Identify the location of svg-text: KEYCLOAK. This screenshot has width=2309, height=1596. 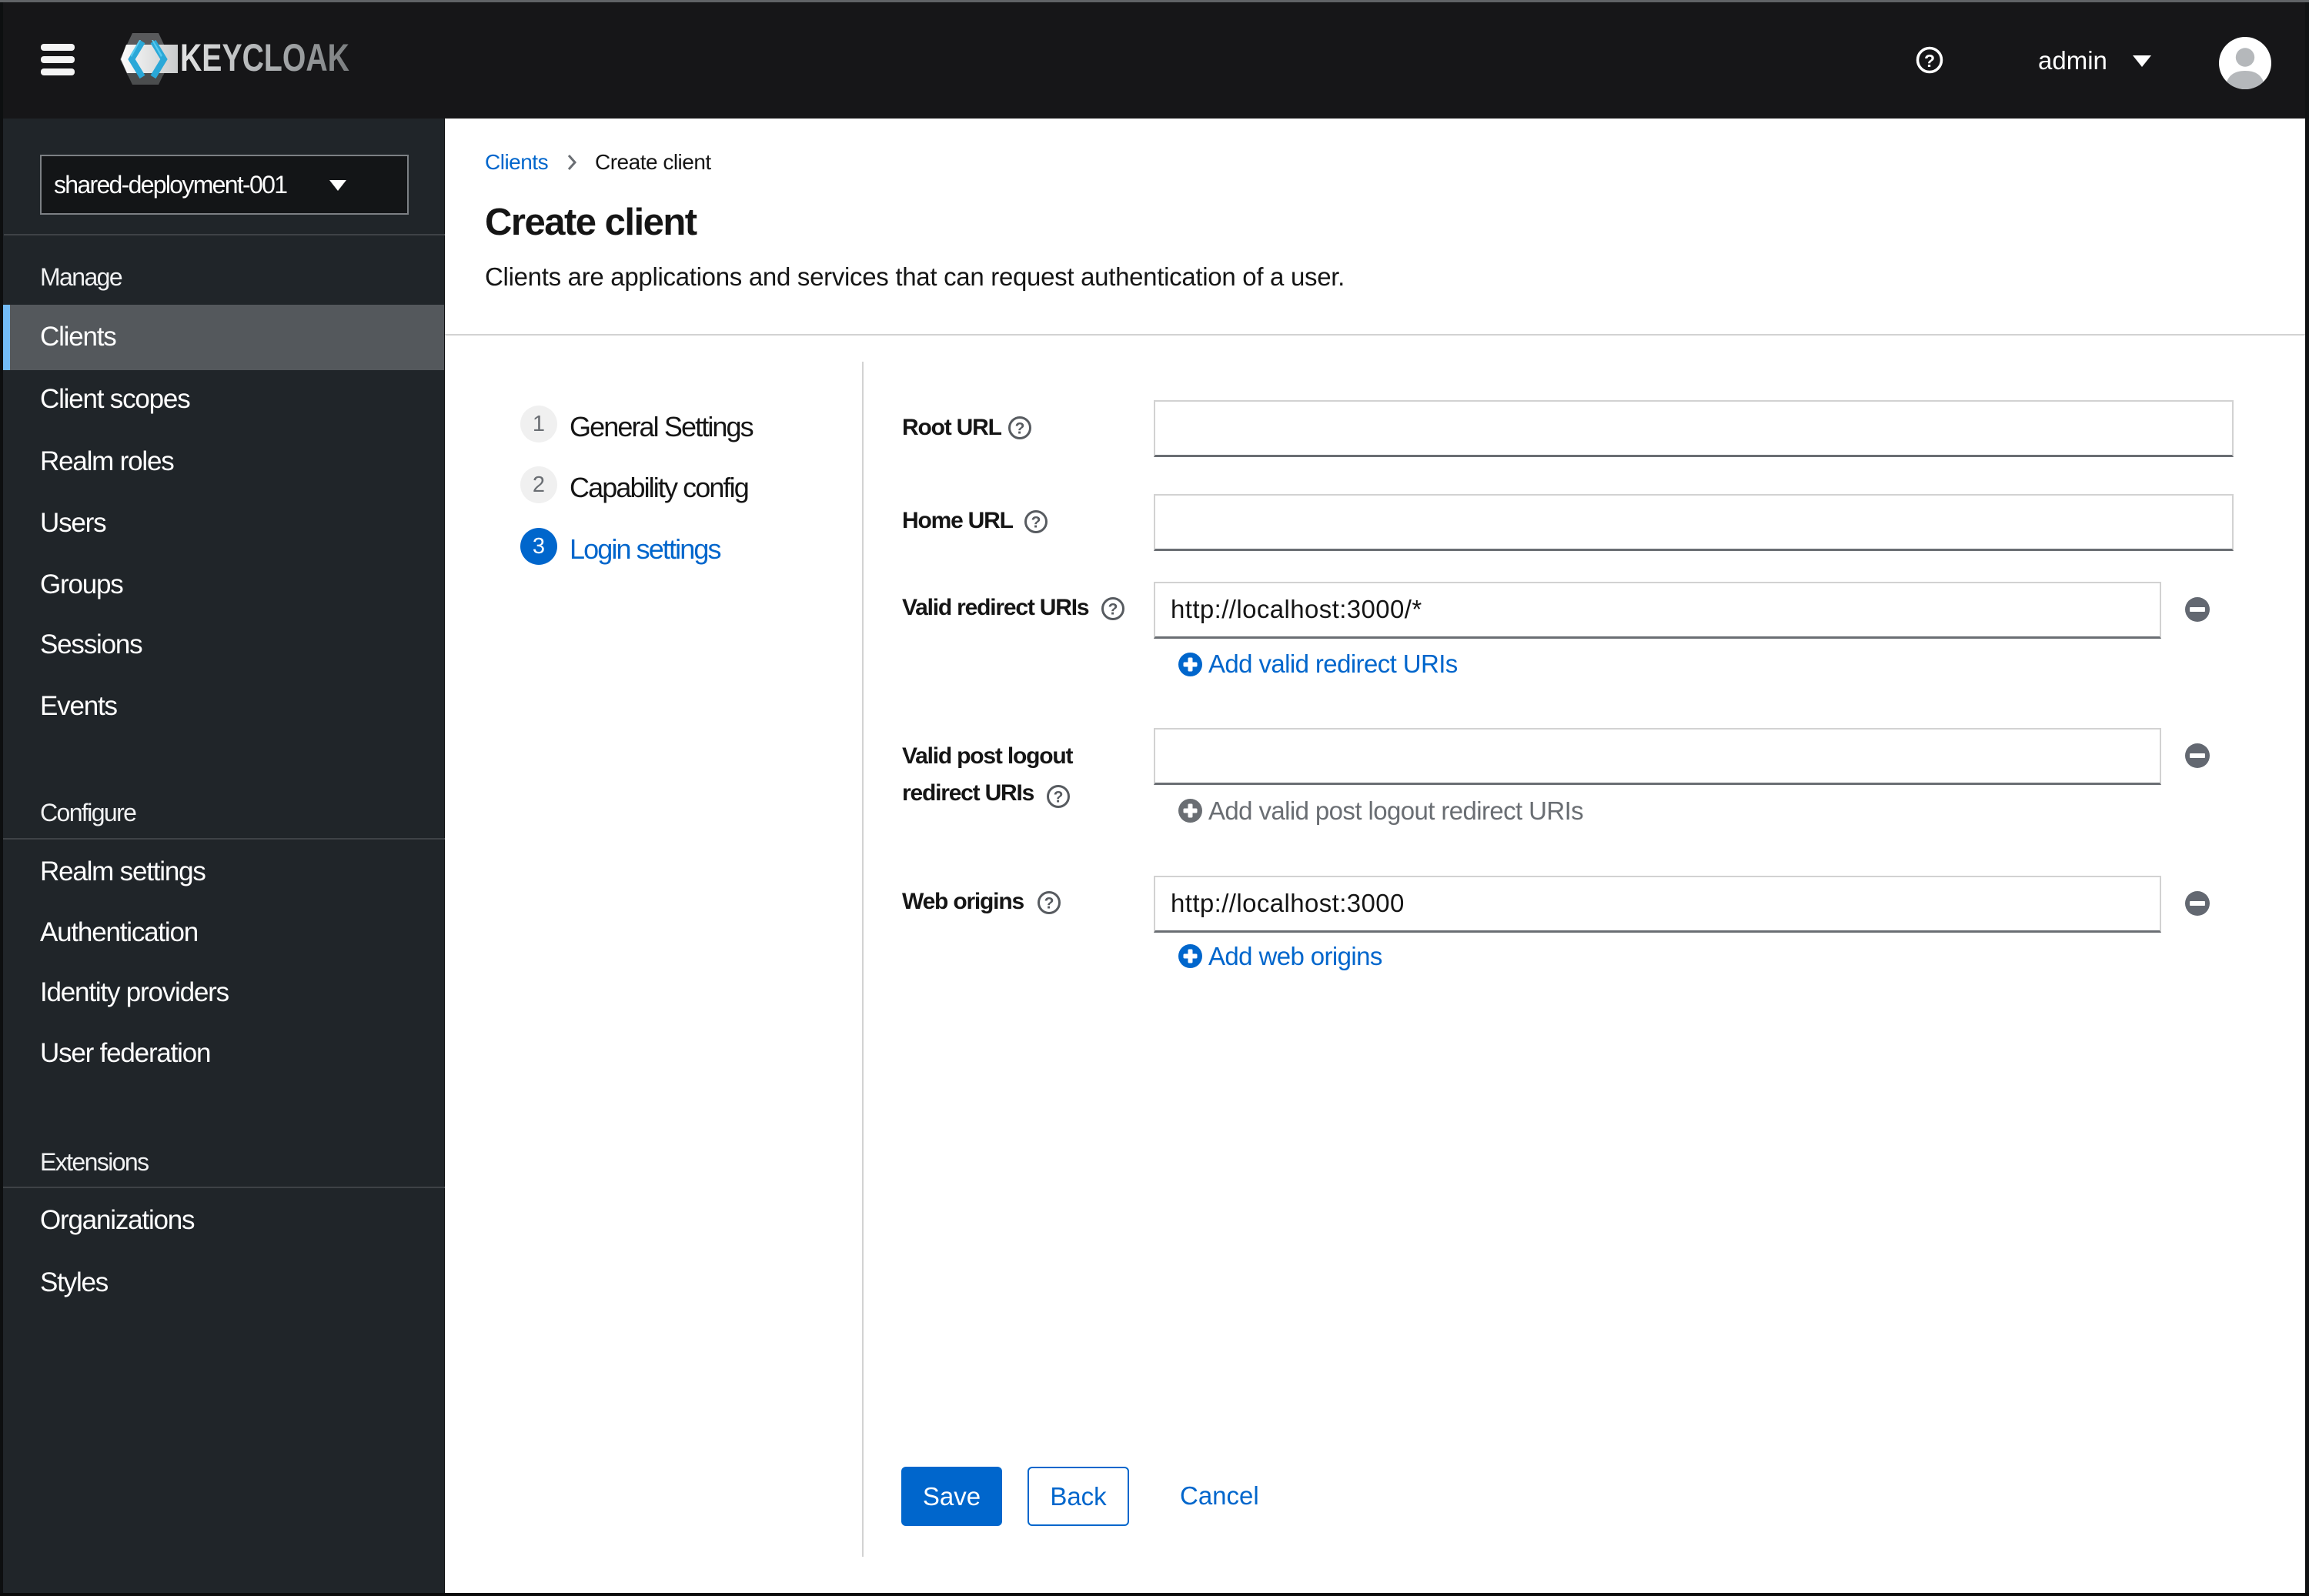
(264, 58).